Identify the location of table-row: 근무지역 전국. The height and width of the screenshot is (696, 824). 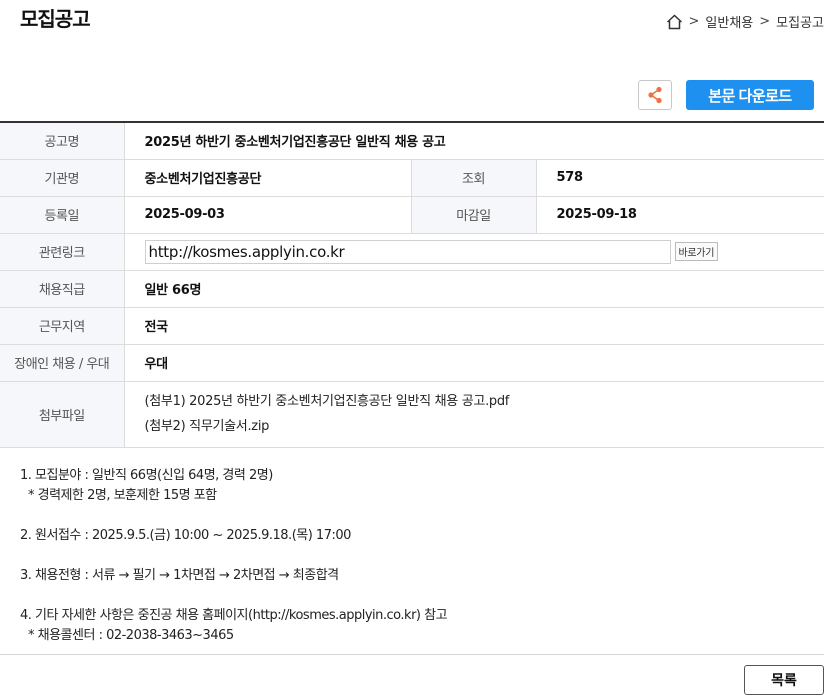
(412, 326).